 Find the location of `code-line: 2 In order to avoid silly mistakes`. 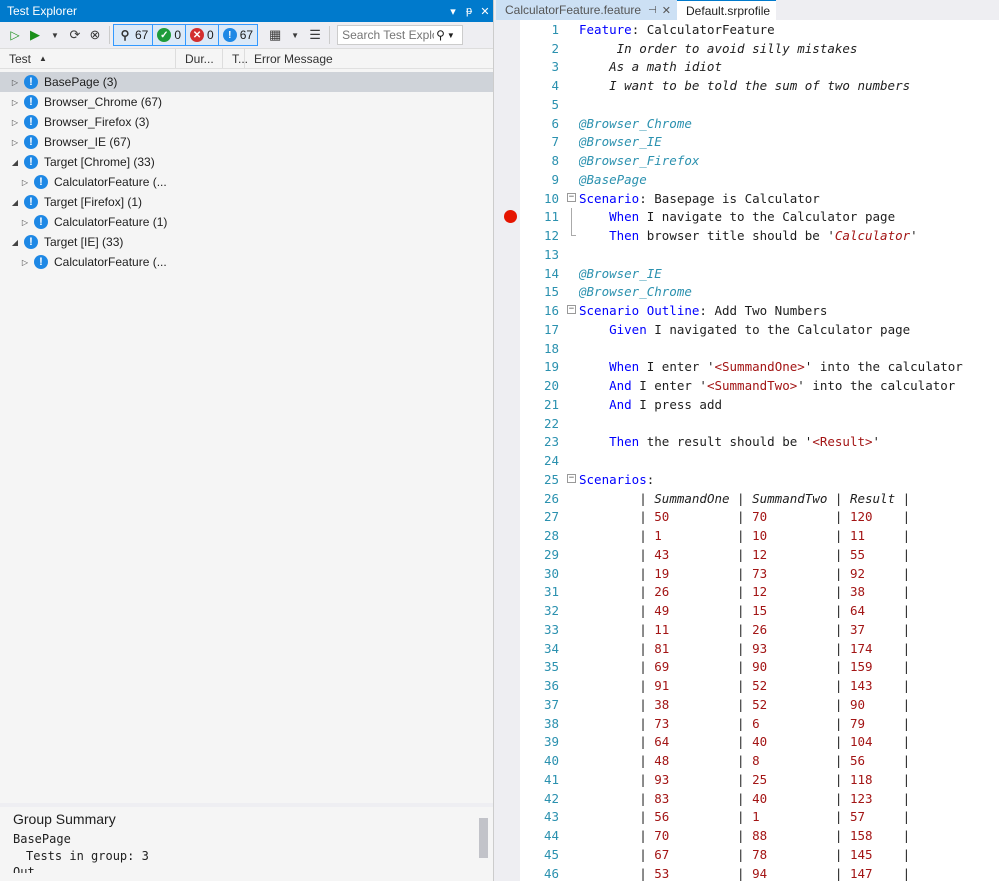

code-line: 2 In order to avoid silly mistakes is located at coordinates (759, 48).